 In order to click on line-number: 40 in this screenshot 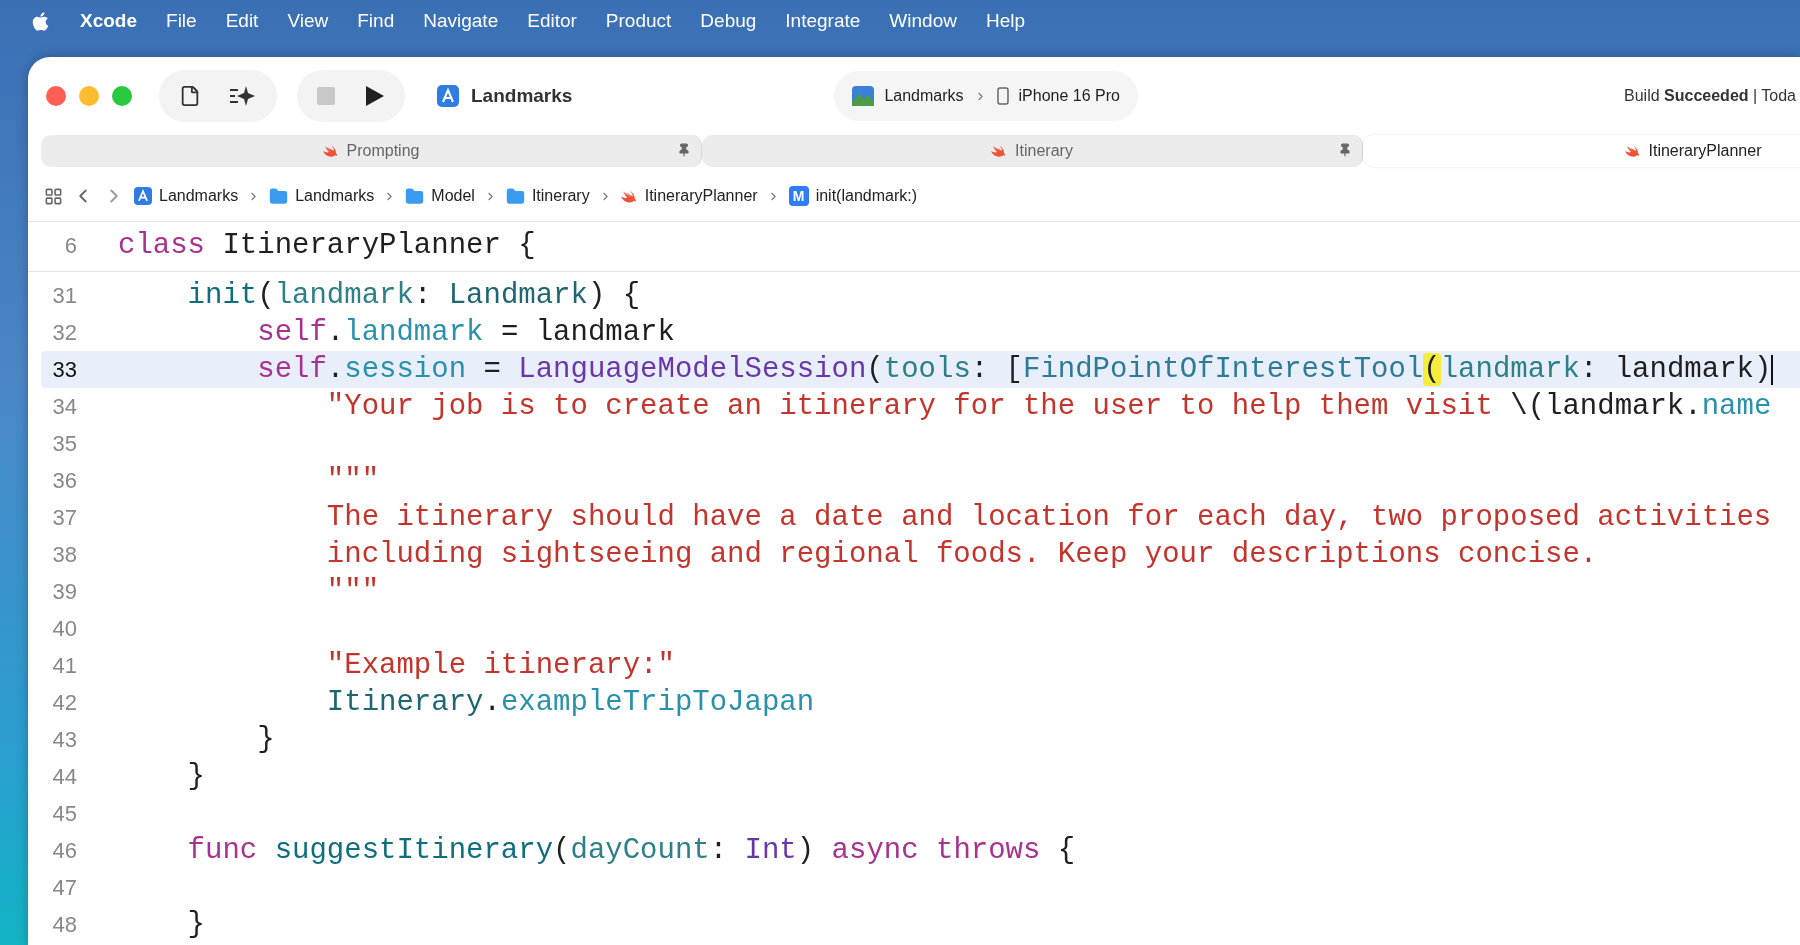, I will do `click(64, 628)`.